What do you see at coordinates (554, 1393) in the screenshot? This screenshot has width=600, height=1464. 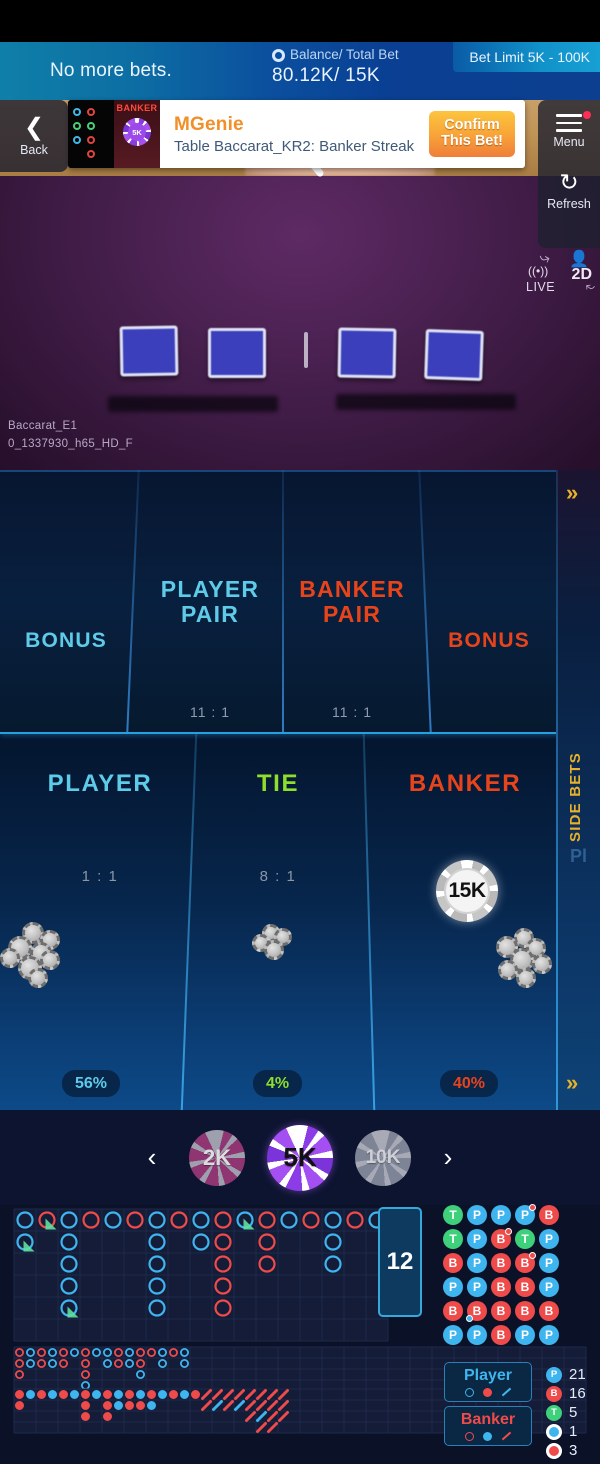 I see `stat-icon: B` at bounding box center [554, 1393].